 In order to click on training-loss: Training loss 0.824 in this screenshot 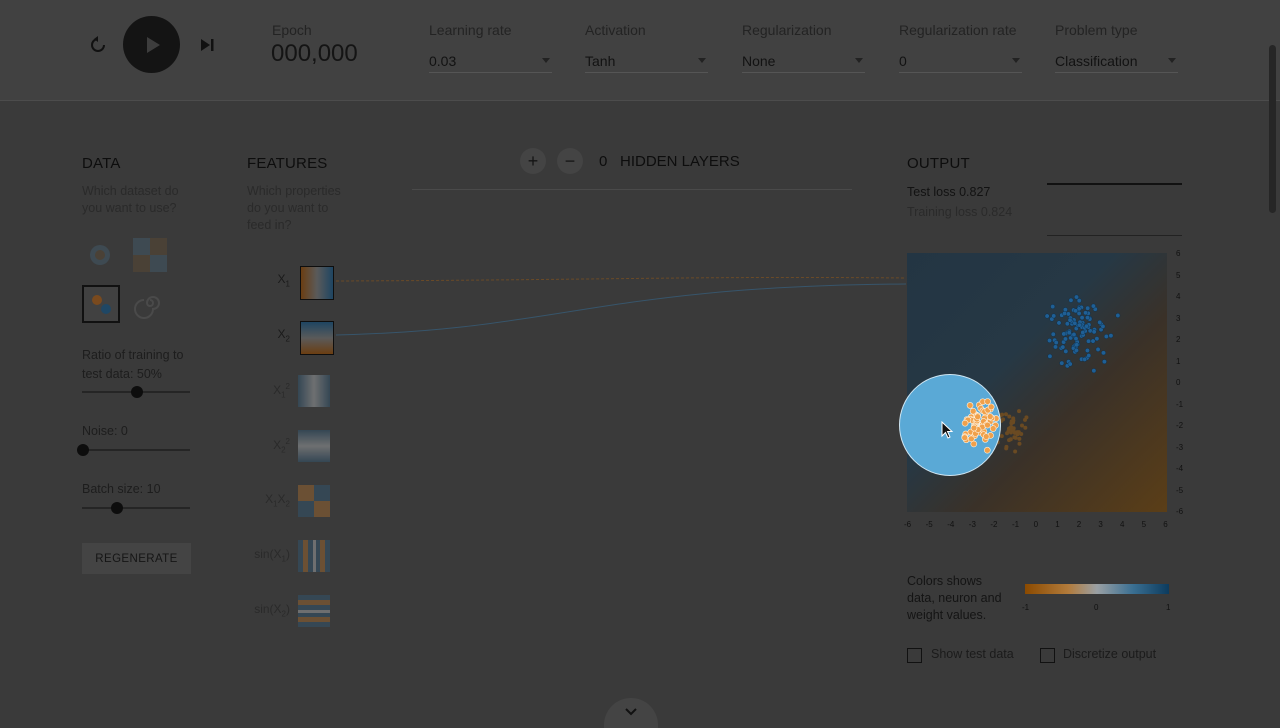, I will do `click(960, 212)`.